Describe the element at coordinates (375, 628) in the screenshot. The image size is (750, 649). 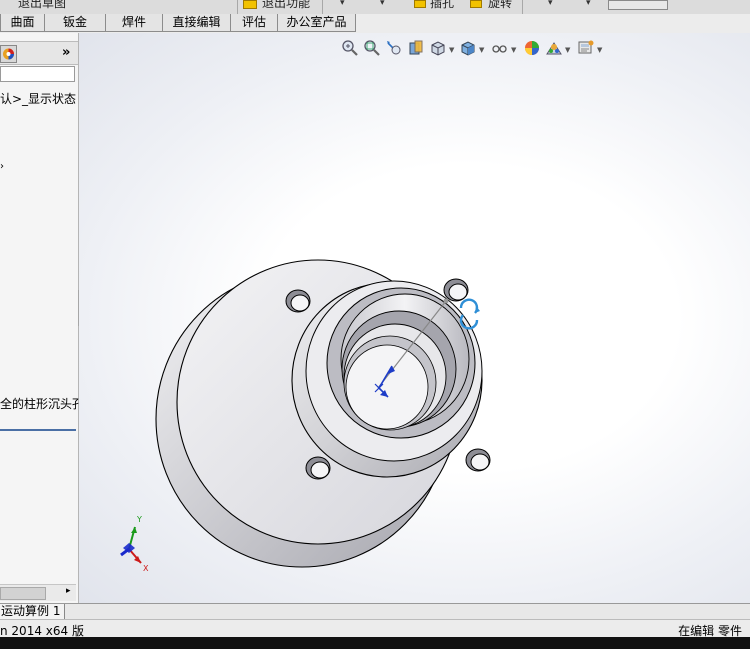
I see `status-bar: n 2014 x64 版 在编辑 零件` at that location.